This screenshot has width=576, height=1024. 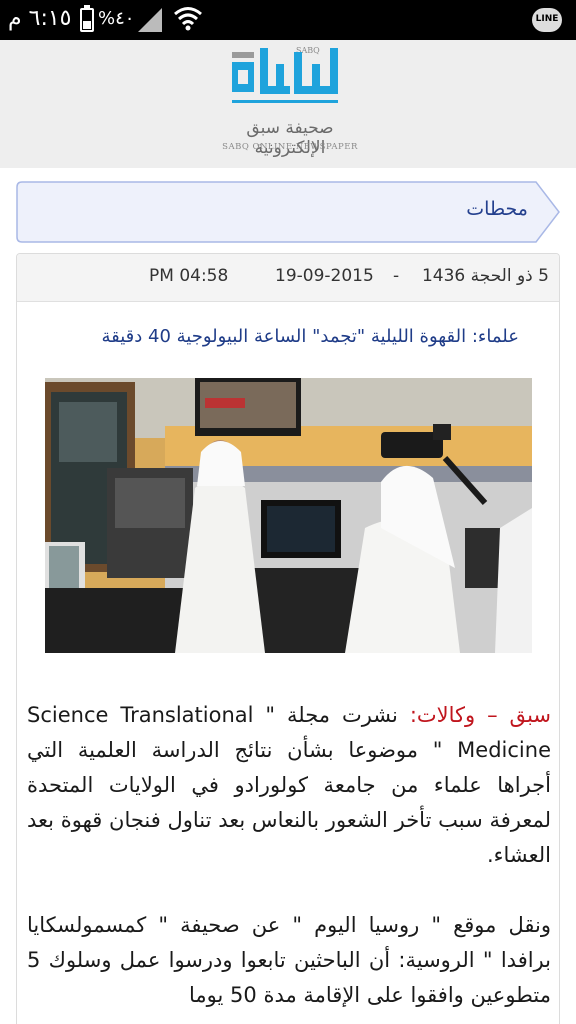 What do you see at coordinates (290, 138) in the screenshot?
I see `logo-arabic-text: صحيفة سبق الإلكترونية` at bounding box center [290, 138].